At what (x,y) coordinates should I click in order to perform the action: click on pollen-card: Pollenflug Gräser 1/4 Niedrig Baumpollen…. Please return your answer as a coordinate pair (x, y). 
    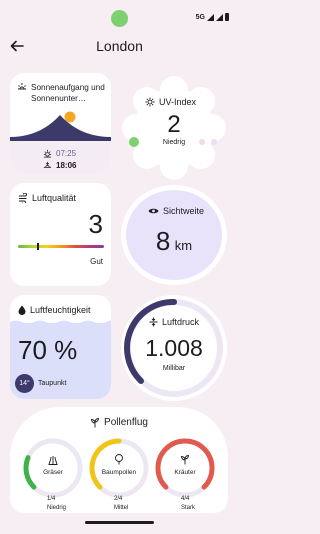
    Looking at the image, I should click on (119, 460).